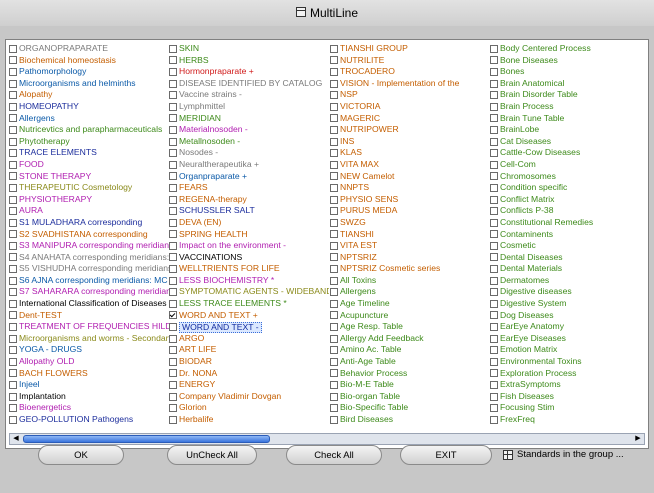 The width and height of the screenshot is (654, 493). Describe the element at coordinates (410, 49) in the screenshot. I see `list-item: TIANSHI GROUP` at that location.